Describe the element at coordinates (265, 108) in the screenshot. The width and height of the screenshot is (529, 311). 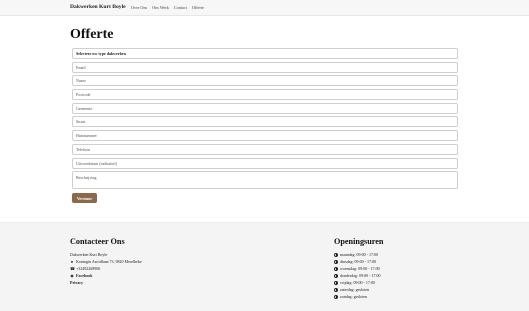
I see `municipality-field: Gemeente` at that location.